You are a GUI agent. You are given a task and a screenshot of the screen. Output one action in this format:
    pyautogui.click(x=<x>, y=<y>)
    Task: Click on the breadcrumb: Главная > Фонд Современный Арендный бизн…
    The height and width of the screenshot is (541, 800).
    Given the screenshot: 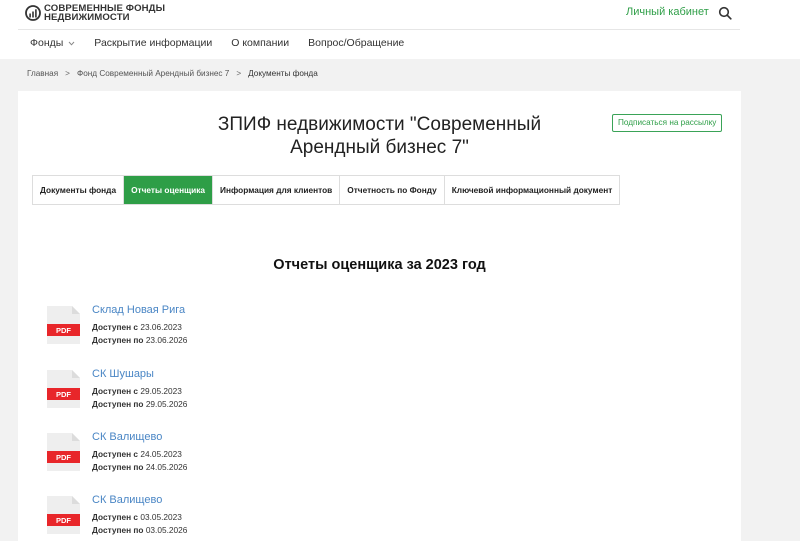 What is the action you would take?
    pyautogui.click(x=172, y=73)
    